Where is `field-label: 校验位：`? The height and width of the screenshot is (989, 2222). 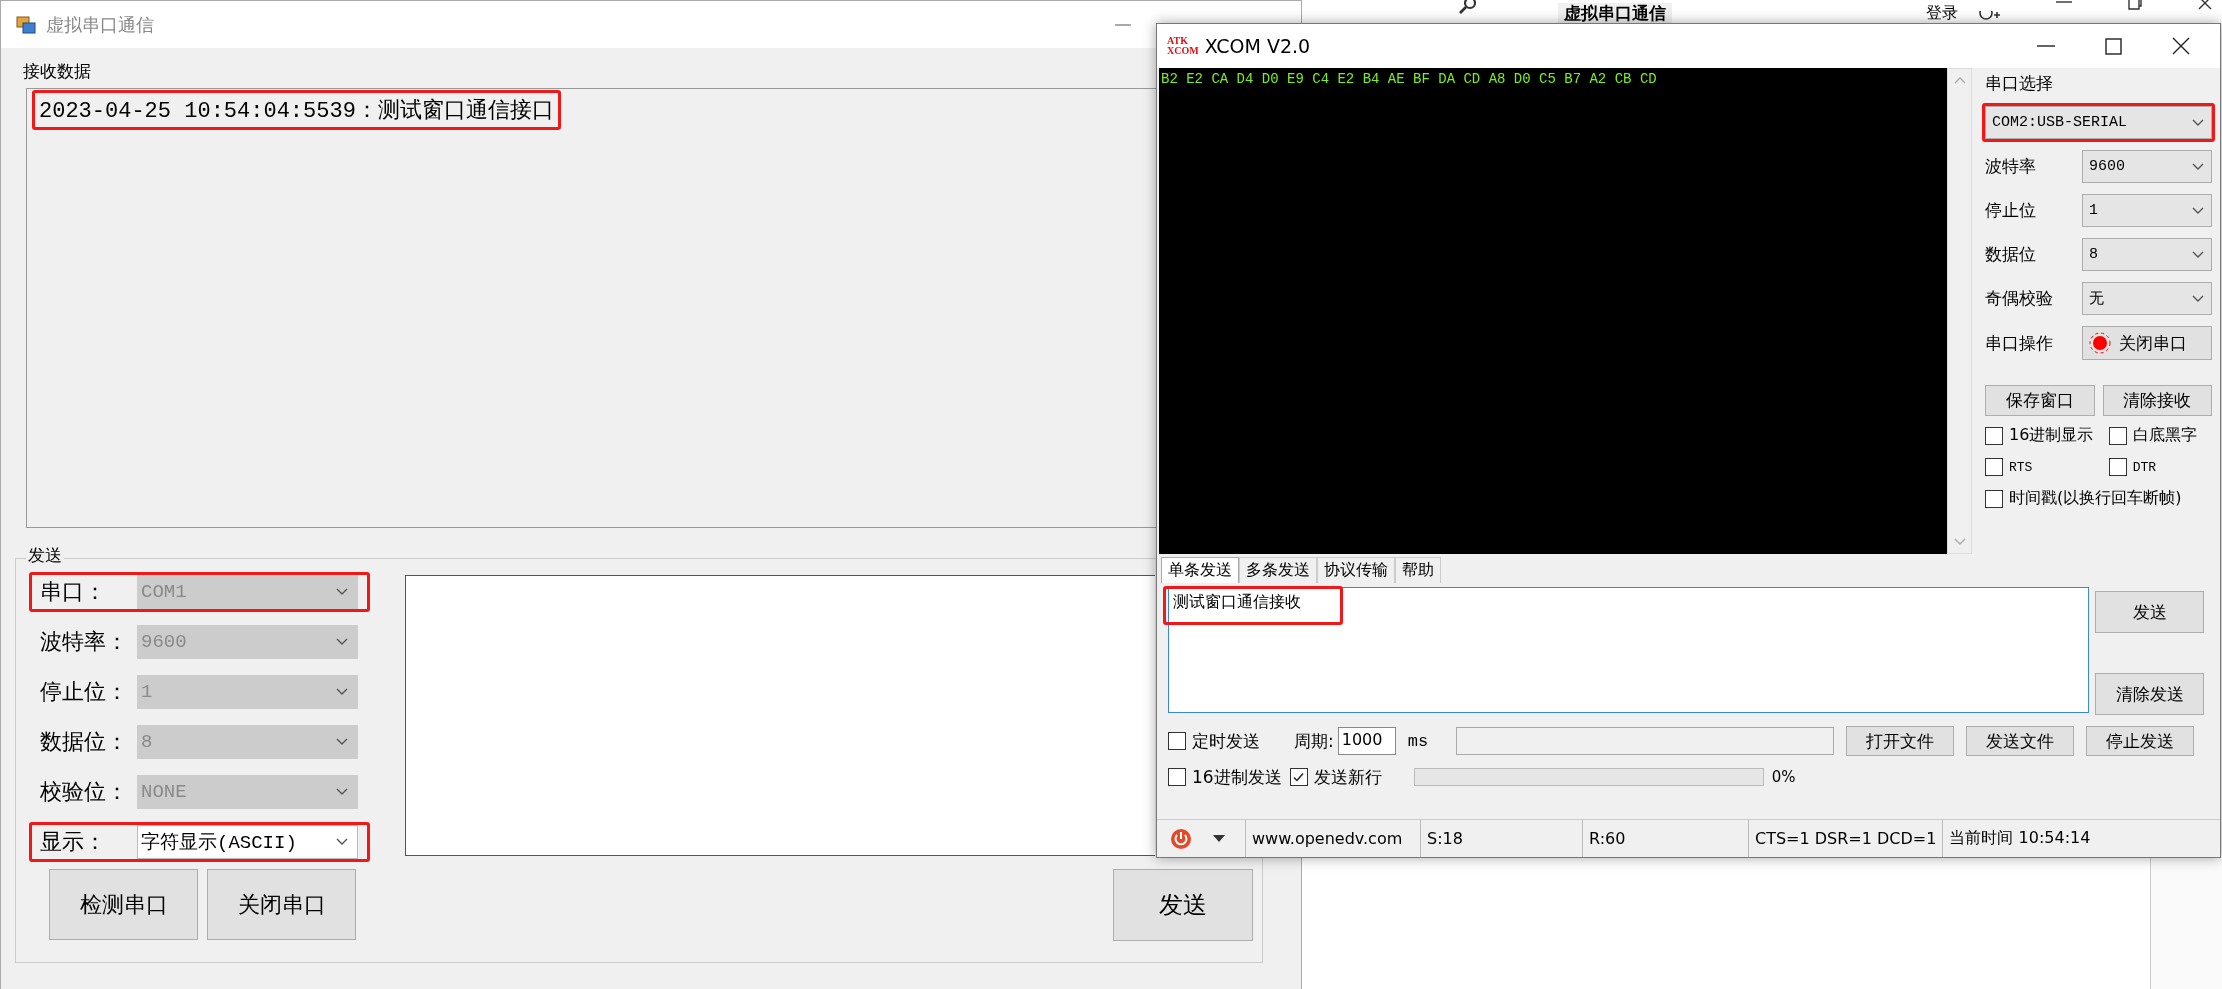
field-label: 校验位： is located at coordinates (84, 792).